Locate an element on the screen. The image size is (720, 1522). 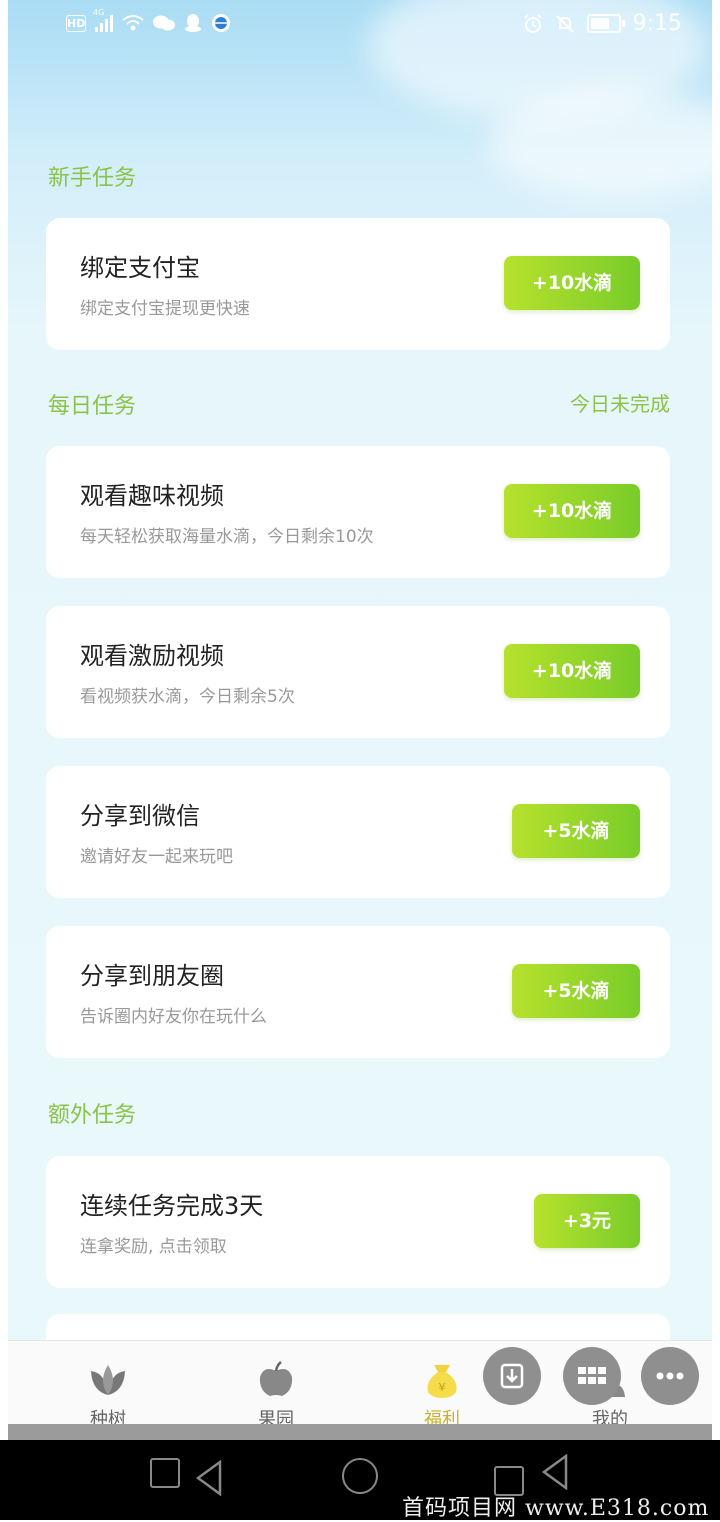
watermark-text: 首码项目网 www.E318.com is located at coordinates (556, 1508).